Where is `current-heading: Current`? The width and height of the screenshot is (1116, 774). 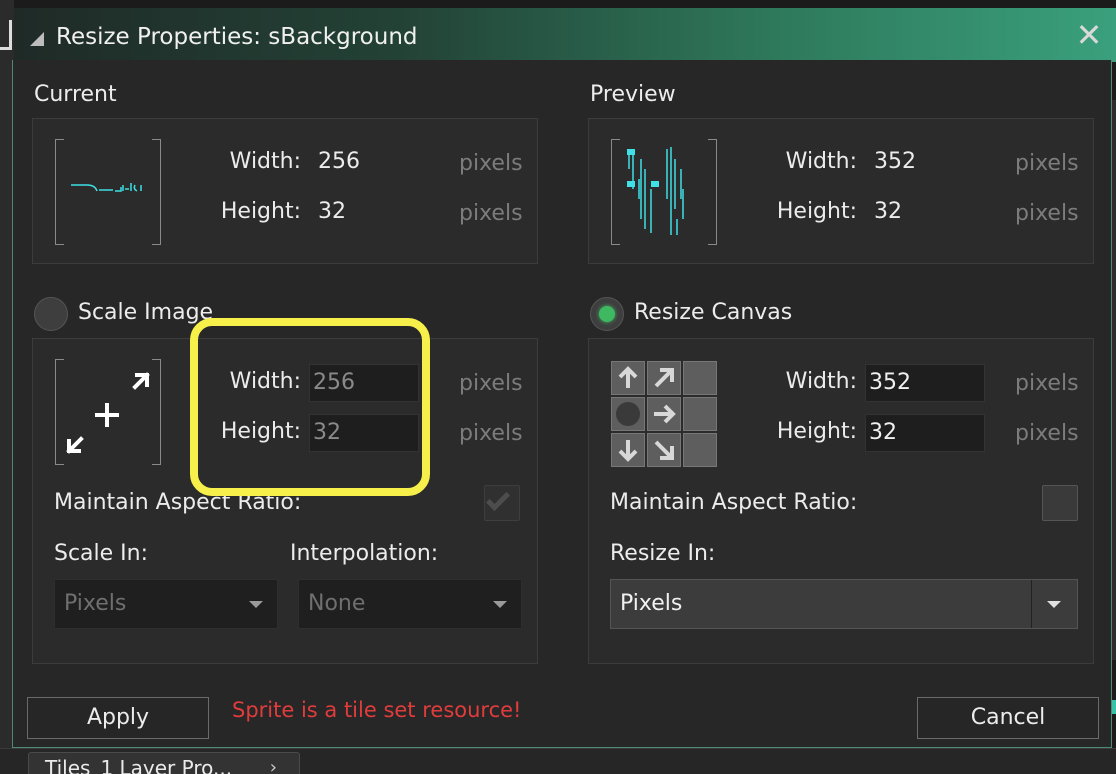 current-heading: Current is located at coordinates (75, 94).